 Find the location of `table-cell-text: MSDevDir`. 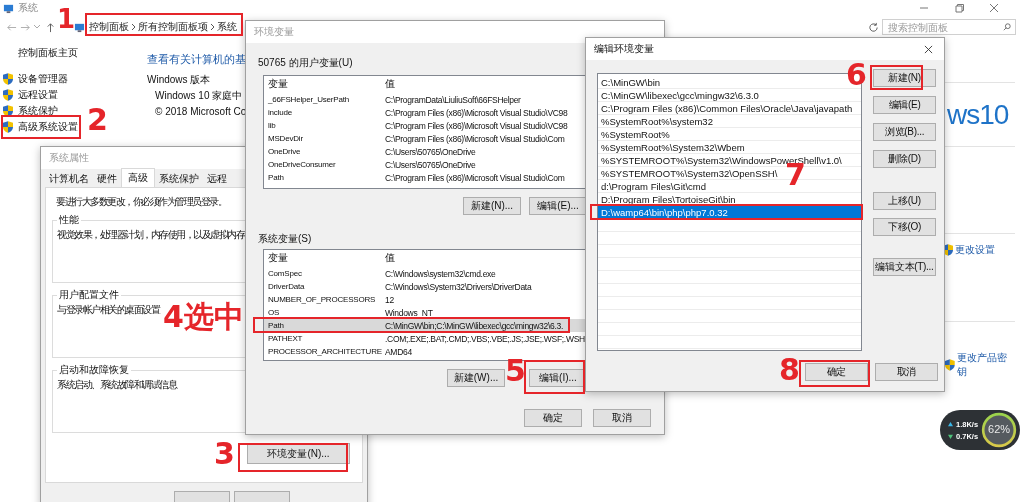

table-cell-text: MSDevDir is located at coordinates (285, 138).